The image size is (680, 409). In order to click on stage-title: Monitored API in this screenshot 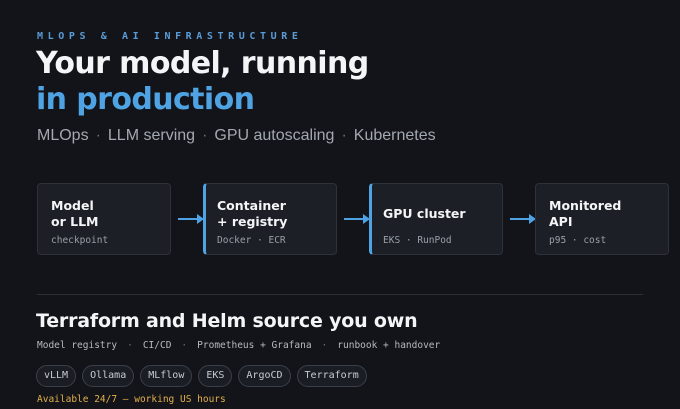, I will do `click(585, 213)`.